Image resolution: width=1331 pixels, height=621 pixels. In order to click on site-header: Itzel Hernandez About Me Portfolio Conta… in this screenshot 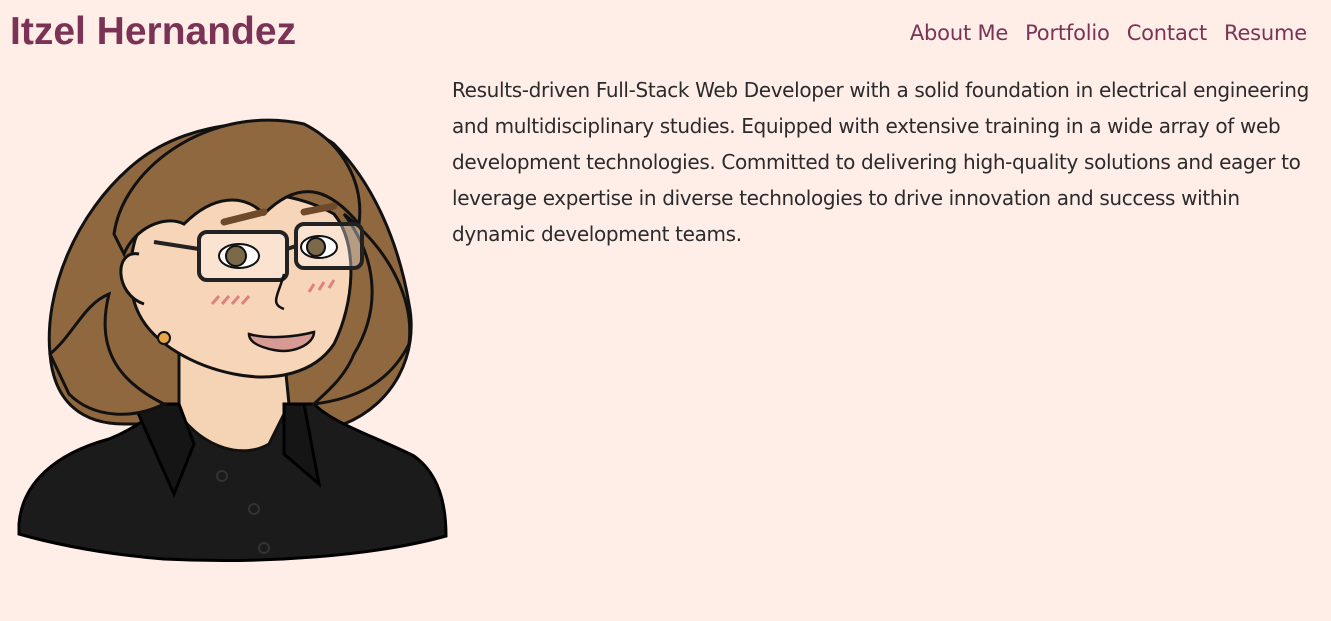, I will do `click(665, 33)`.